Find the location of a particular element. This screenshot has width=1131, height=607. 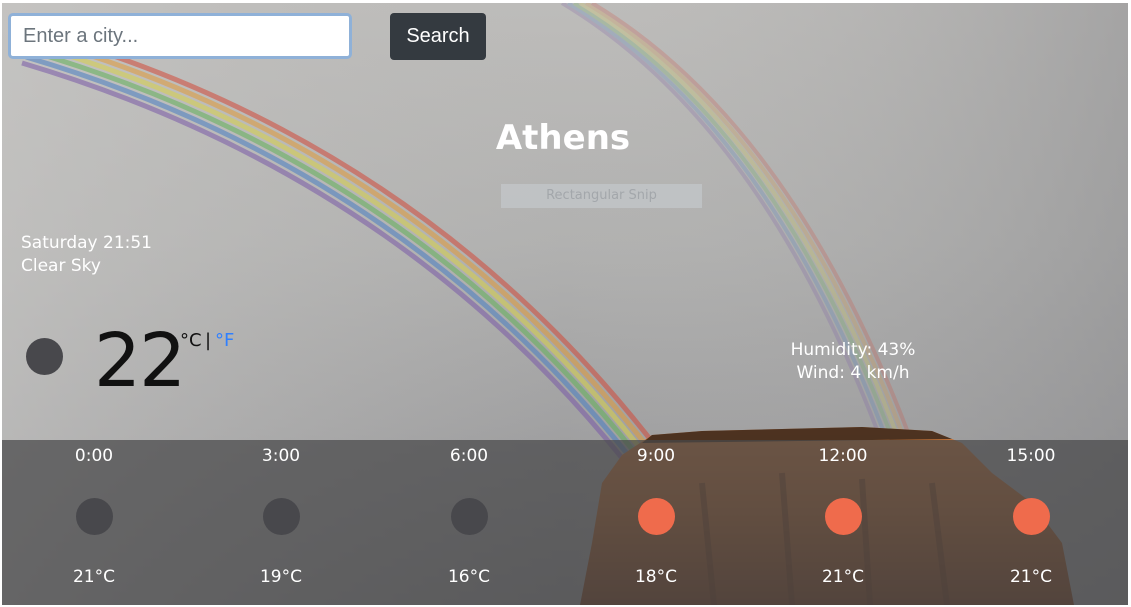

forecast-item: 0:00 21°C is located at coordinates (94, 522).